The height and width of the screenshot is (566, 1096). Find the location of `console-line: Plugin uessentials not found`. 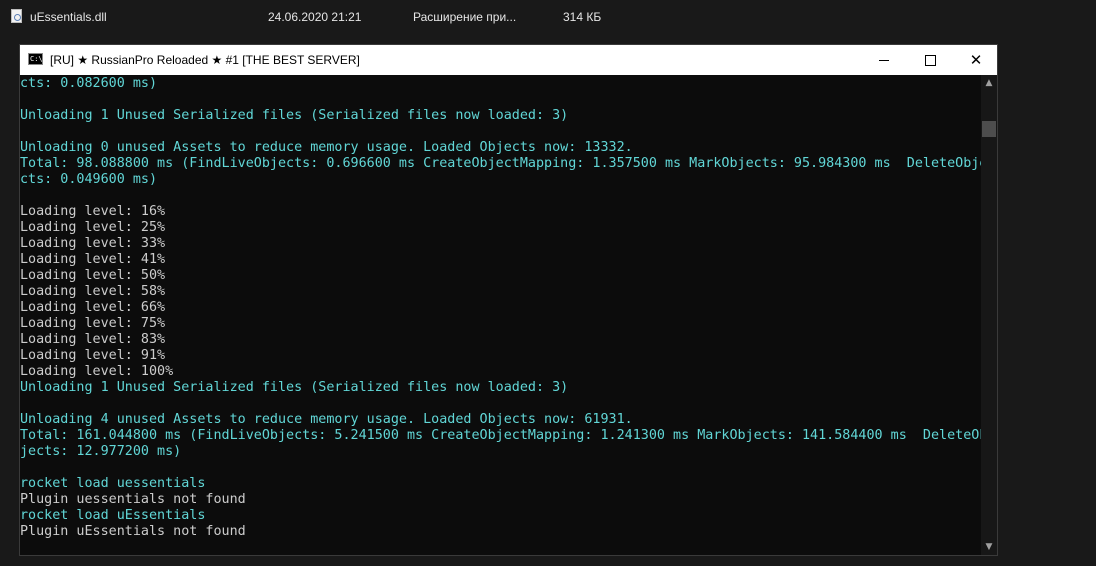

console-line: Plugin uessentials not found is located at coordinates (133, 499).